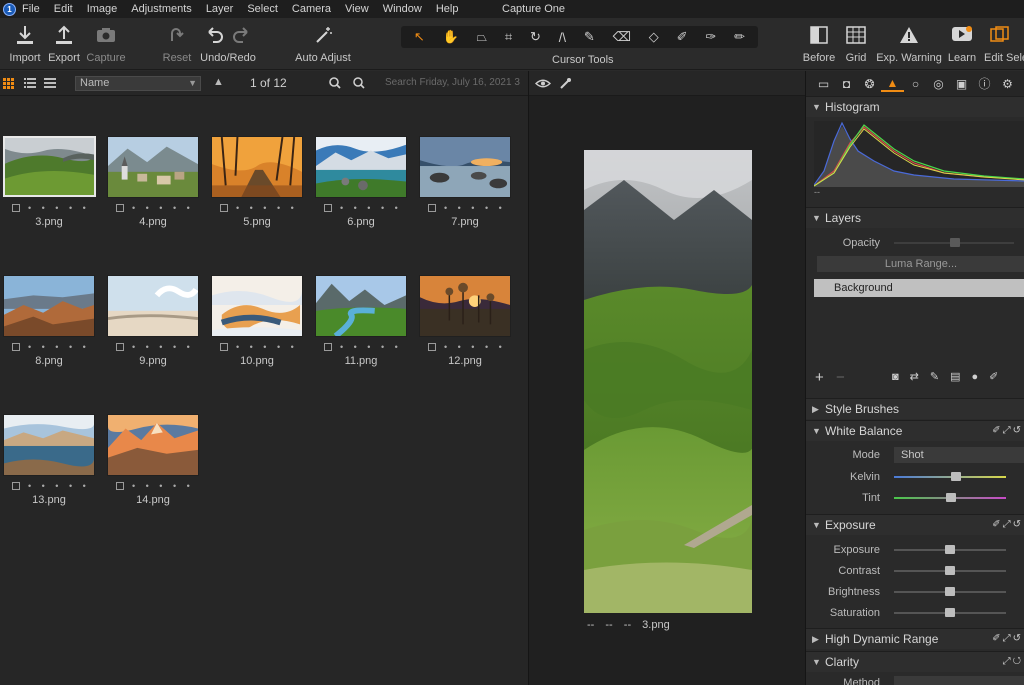 The image size is (1024, 685). What do you see at coordinates (920, 377) in the screenshot?
I see `swap-icon: ⇄` at bounding box center [920, 377].